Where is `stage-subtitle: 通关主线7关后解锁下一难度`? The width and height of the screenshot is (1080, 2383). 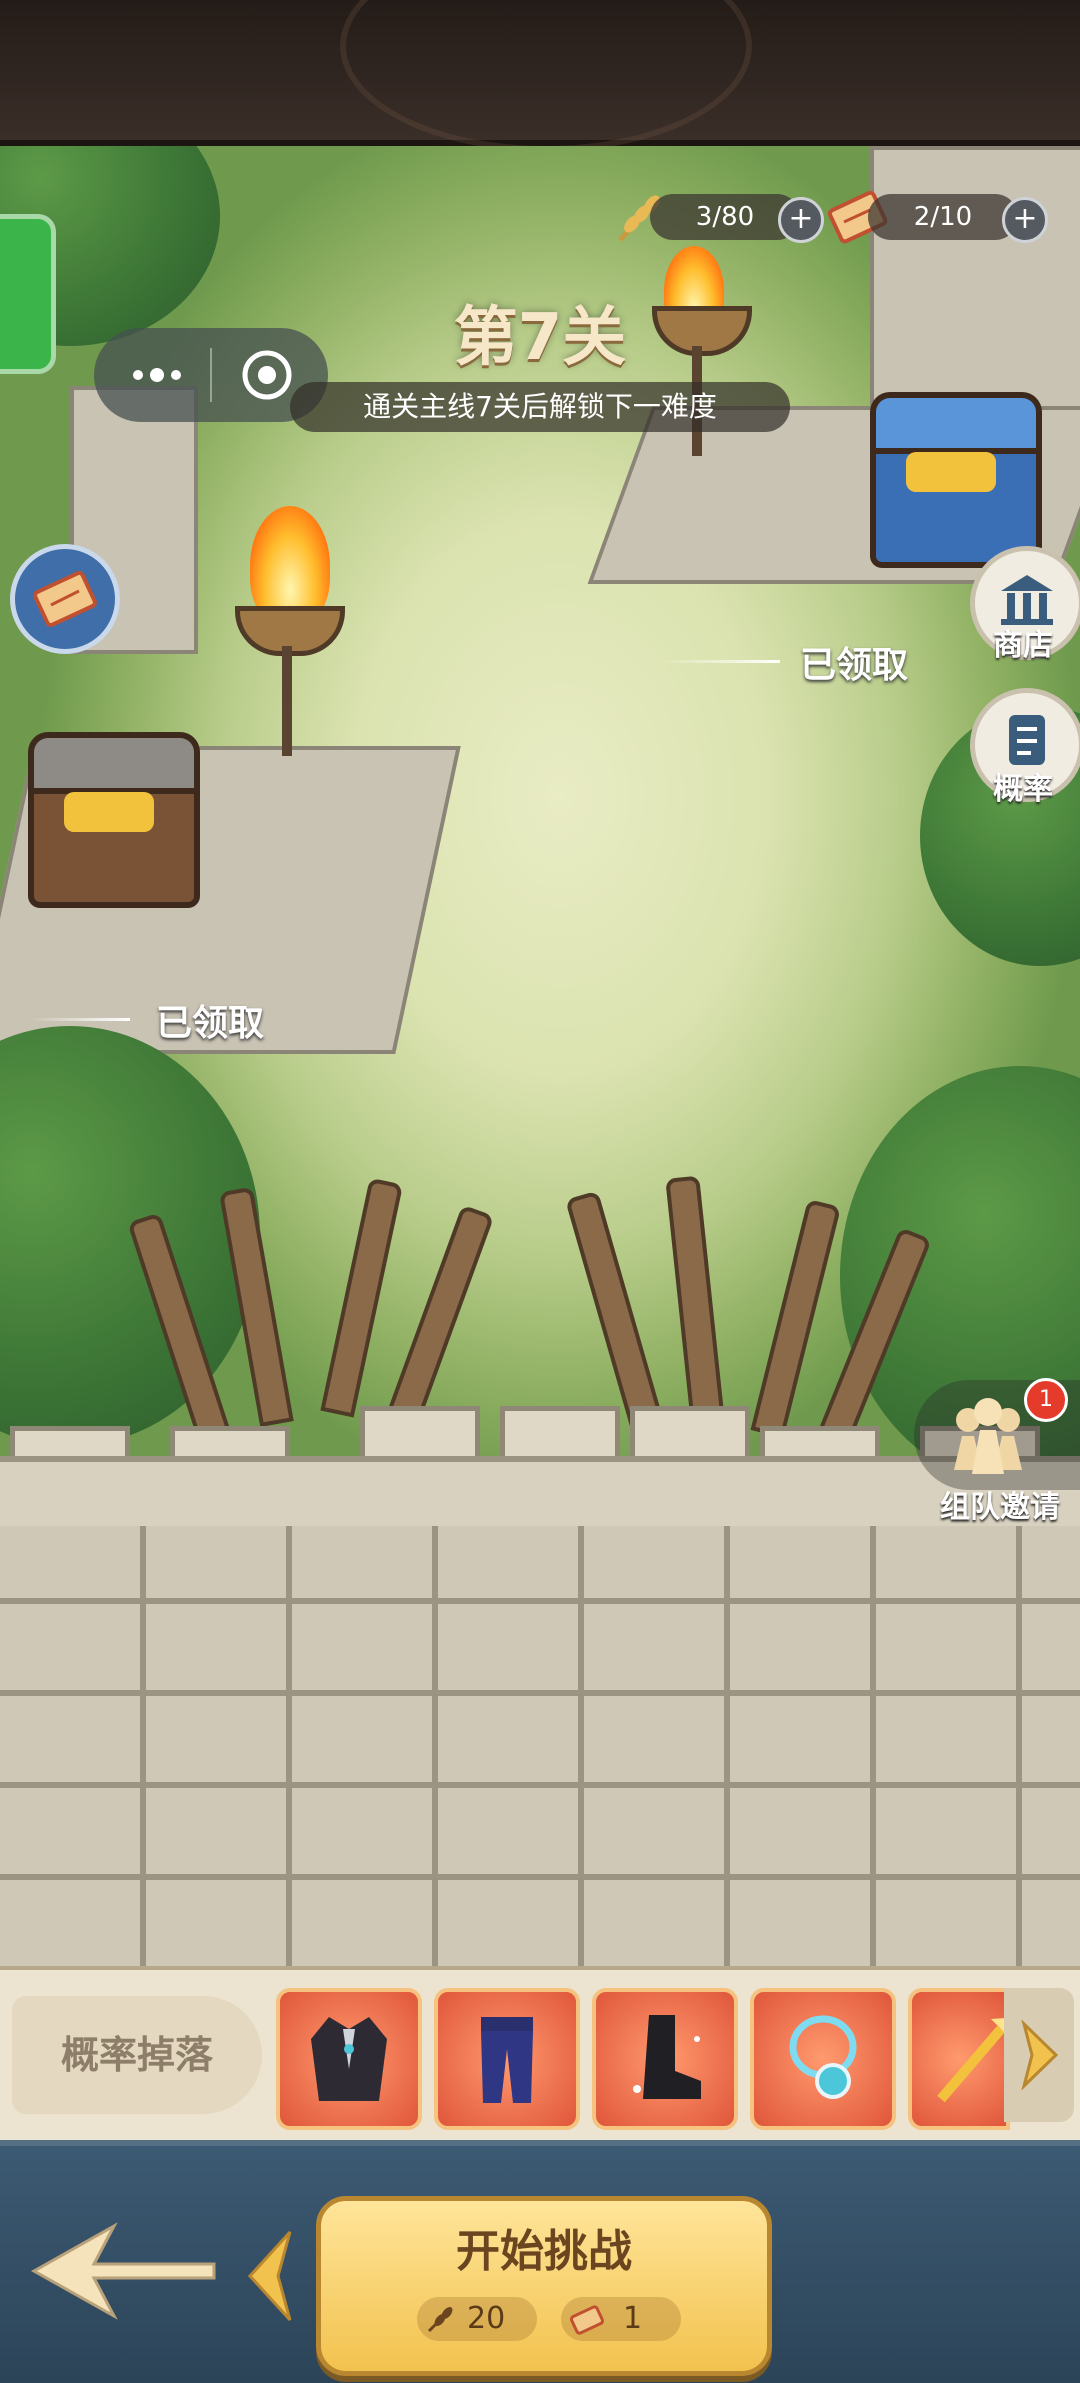 stage-subtitle: 通关主线7关后解锁下一难度 is located at coordinates (540, 407).